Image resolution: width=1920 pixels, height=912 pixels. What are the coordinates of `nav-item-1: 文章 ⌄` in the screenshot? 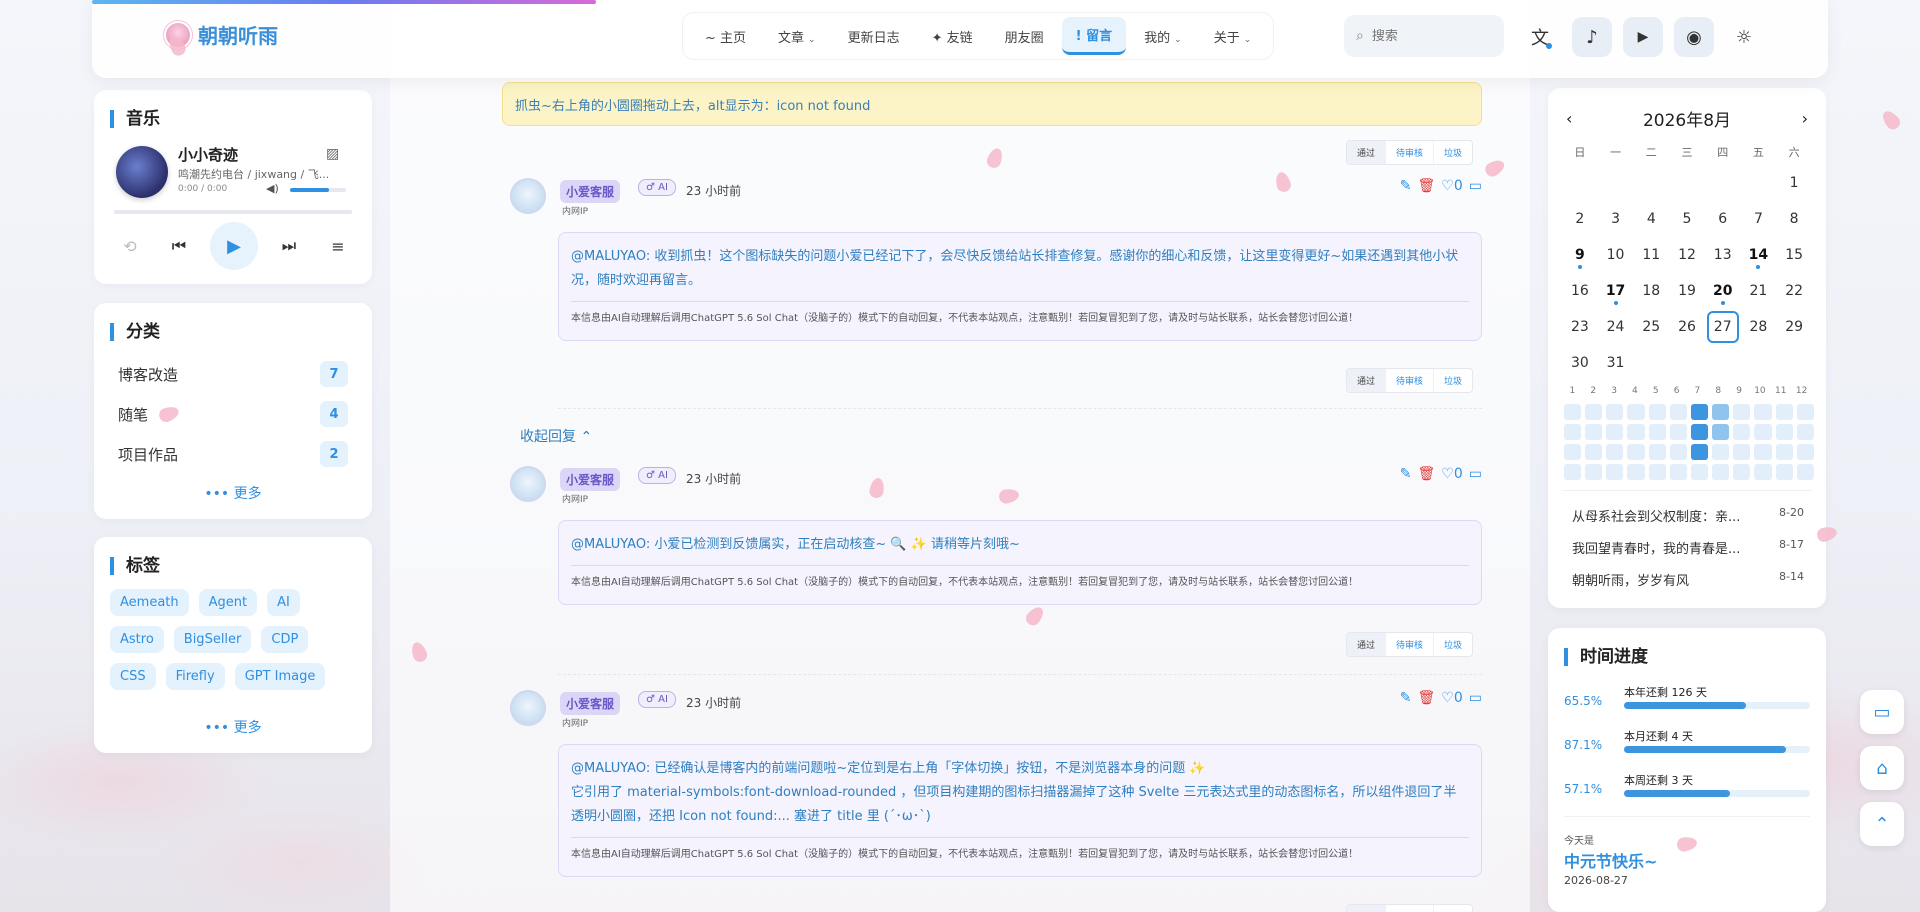 It's located at (797, 36).